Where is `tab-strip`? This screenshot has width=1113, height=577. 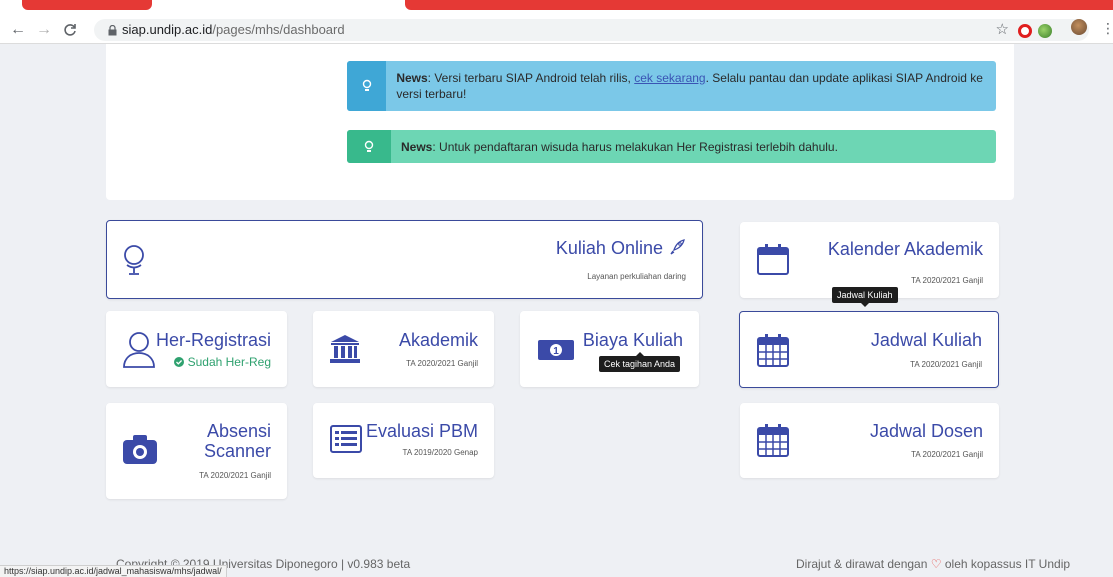 tab-strip is located at coordinates (556, 8).